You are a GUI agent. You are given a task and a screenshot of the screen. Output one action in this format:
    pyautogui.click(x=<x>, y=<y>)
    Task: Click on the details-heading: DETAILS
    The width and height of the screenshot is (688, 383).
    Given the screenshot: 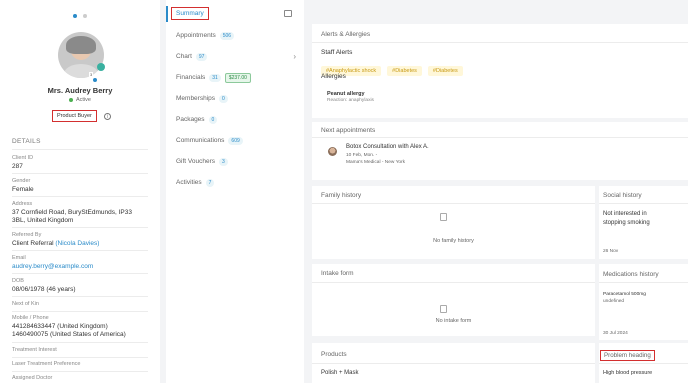 What is the action you would take?
    pyautogui.click(x=26, y=141)
    